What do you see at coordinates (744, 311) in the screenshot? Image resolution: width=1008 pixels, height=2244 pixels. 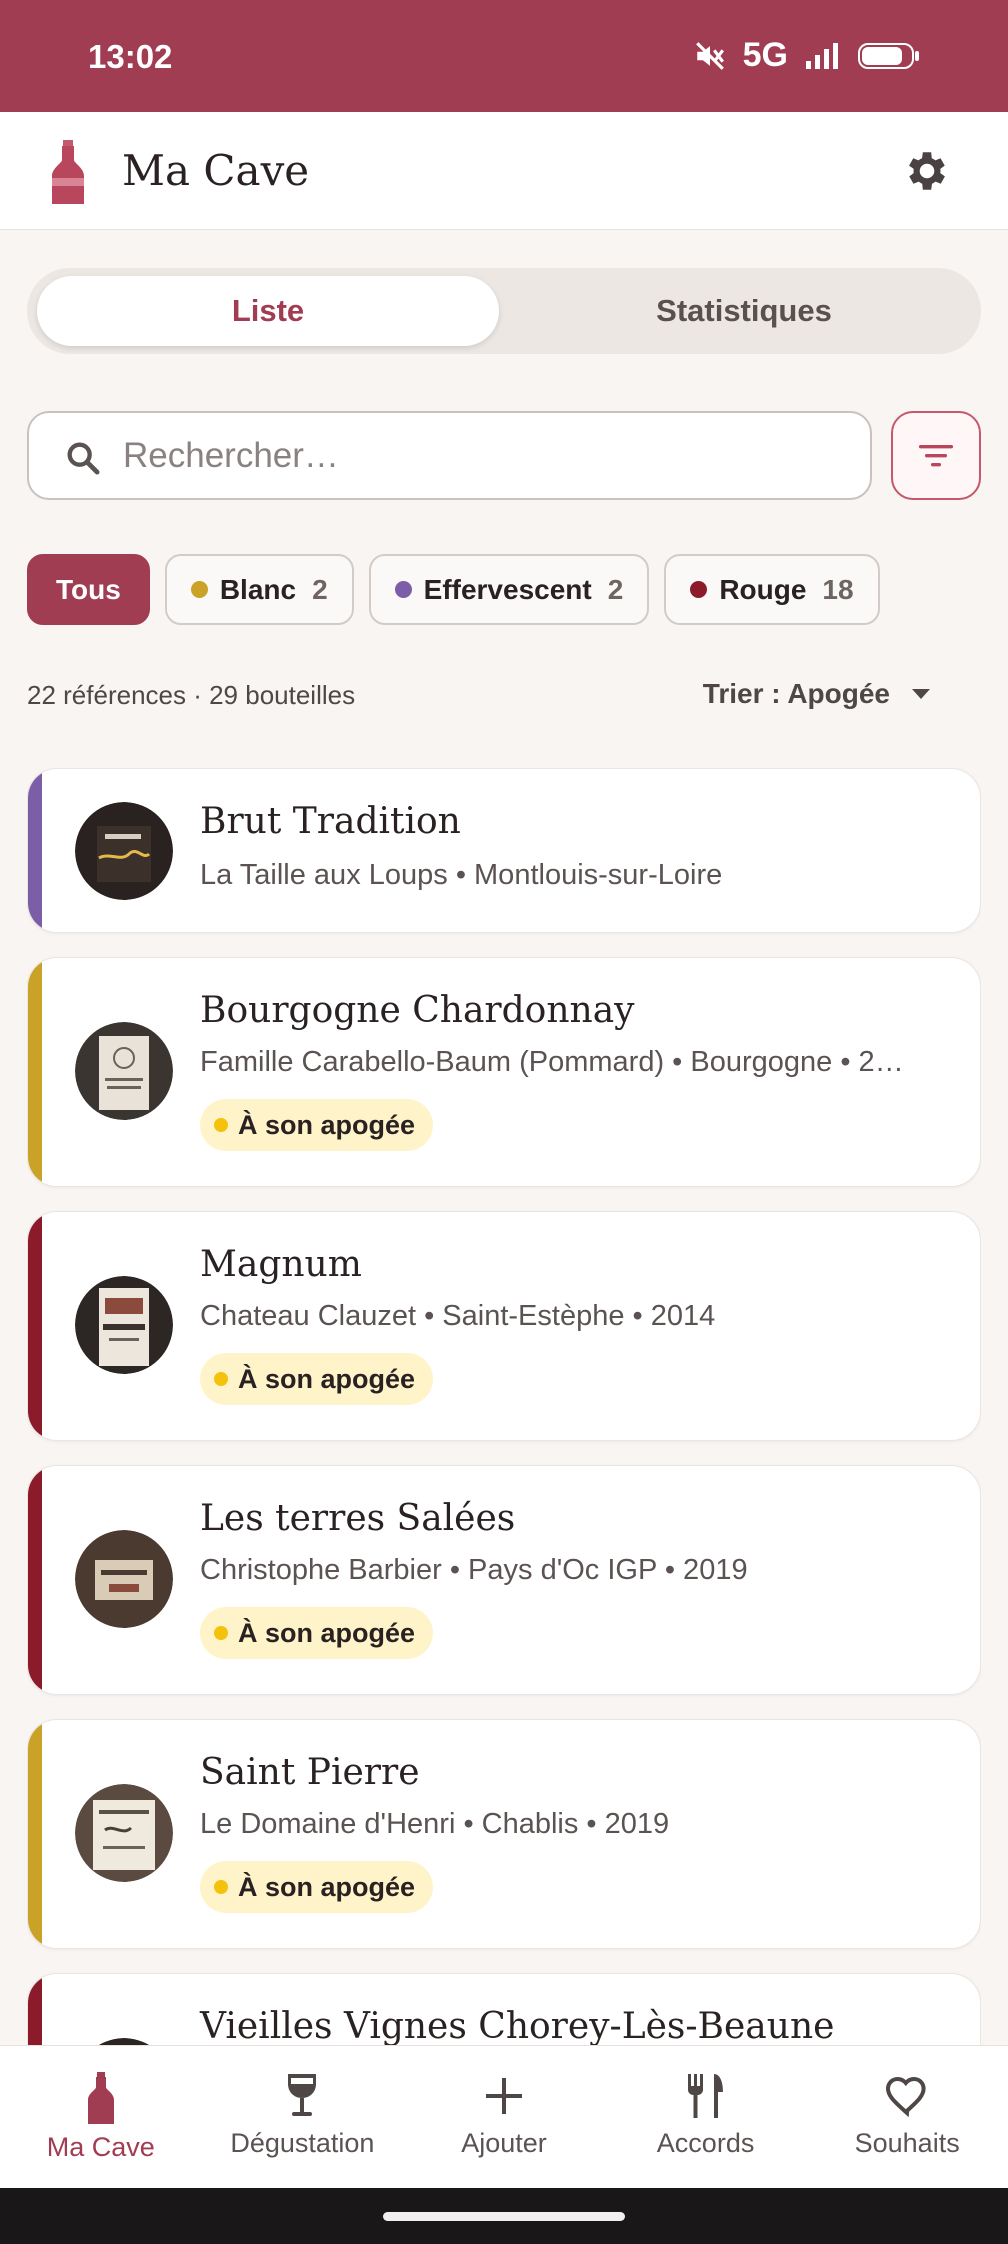 I see `tab-statistiques: Statistiques` at bounding box center [744, 311].